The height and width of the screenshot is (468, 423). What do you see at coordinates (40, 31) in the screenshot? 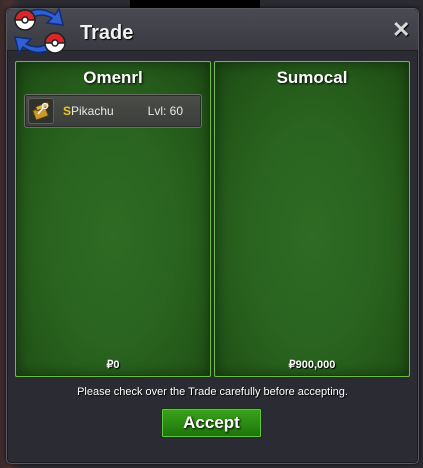
I see `trade-logo-icon` at bounding box center [40, 31].